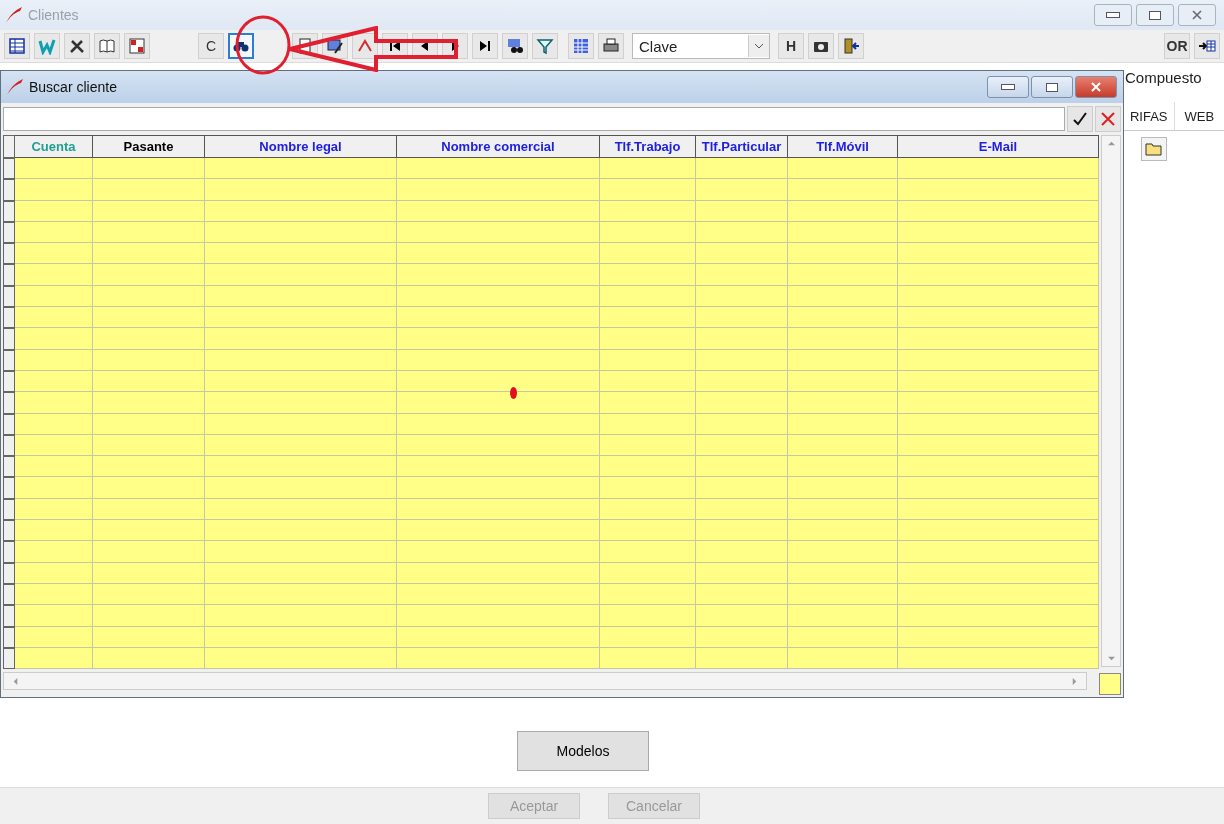  What do you see at coordinates (821, 46) in the screenshot?
I see `camera-icon` at bounding box center [821, 46].